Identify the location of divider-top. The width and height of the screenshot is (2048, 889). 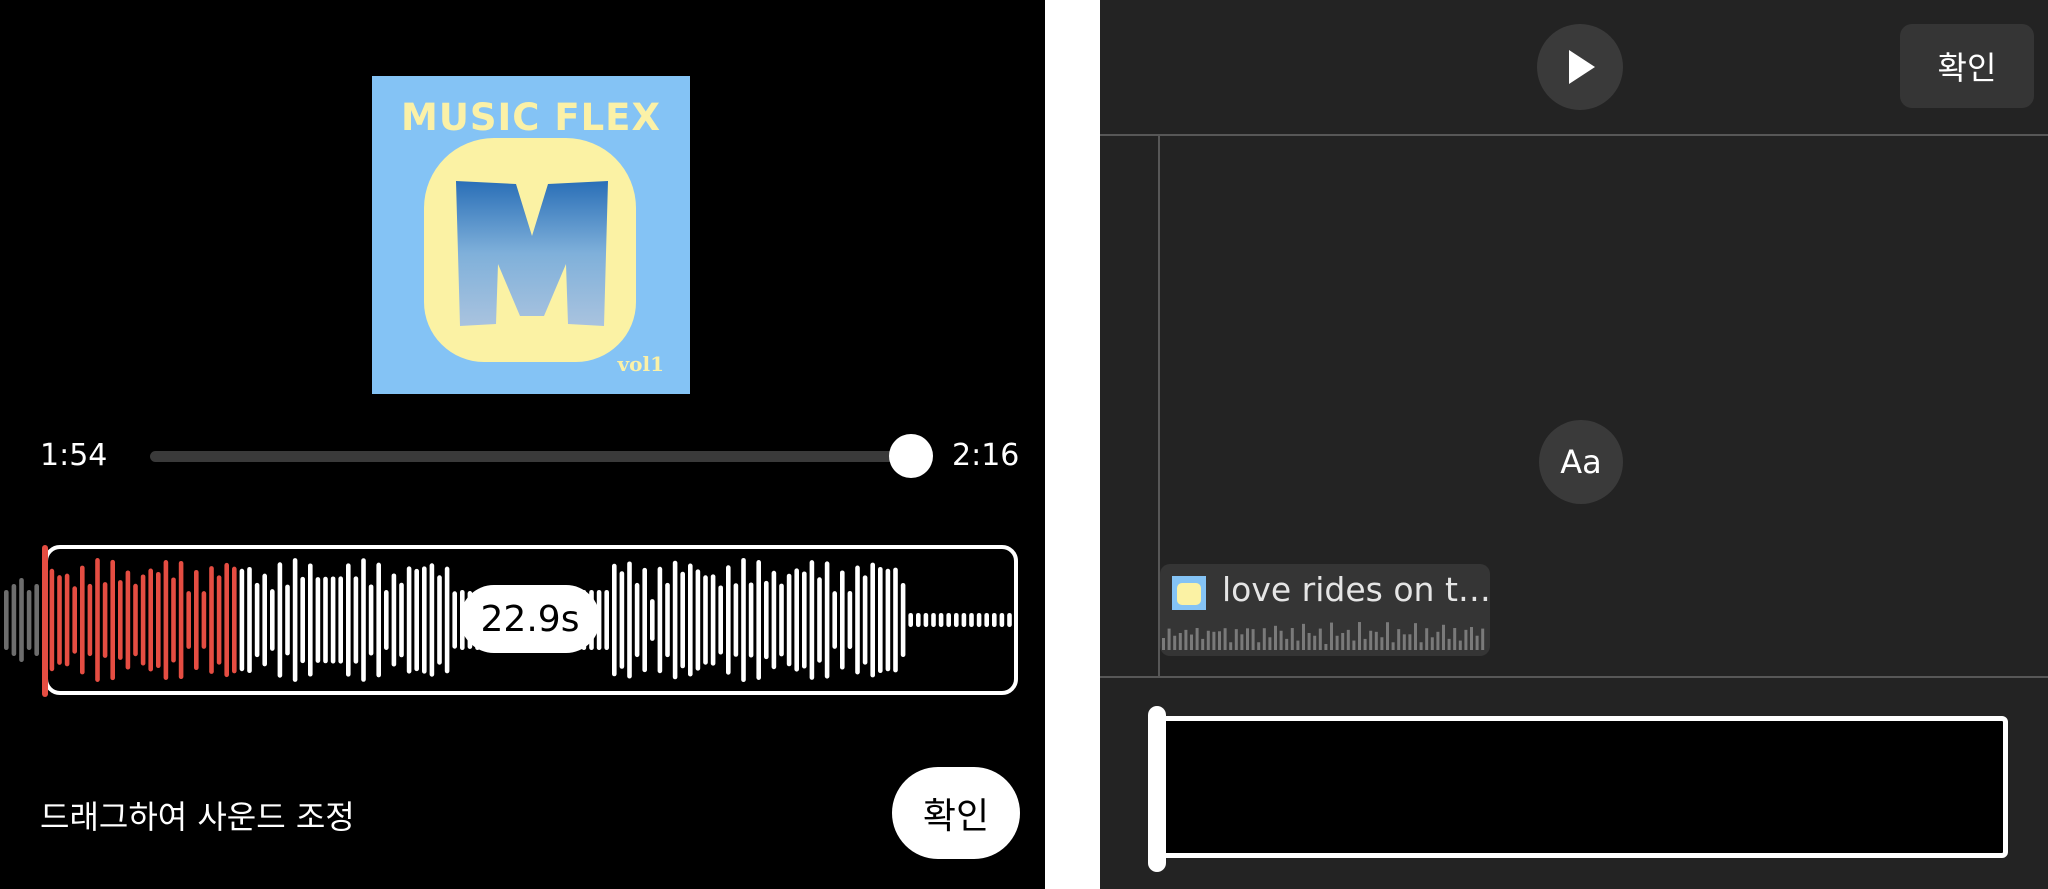
(1574, 135).